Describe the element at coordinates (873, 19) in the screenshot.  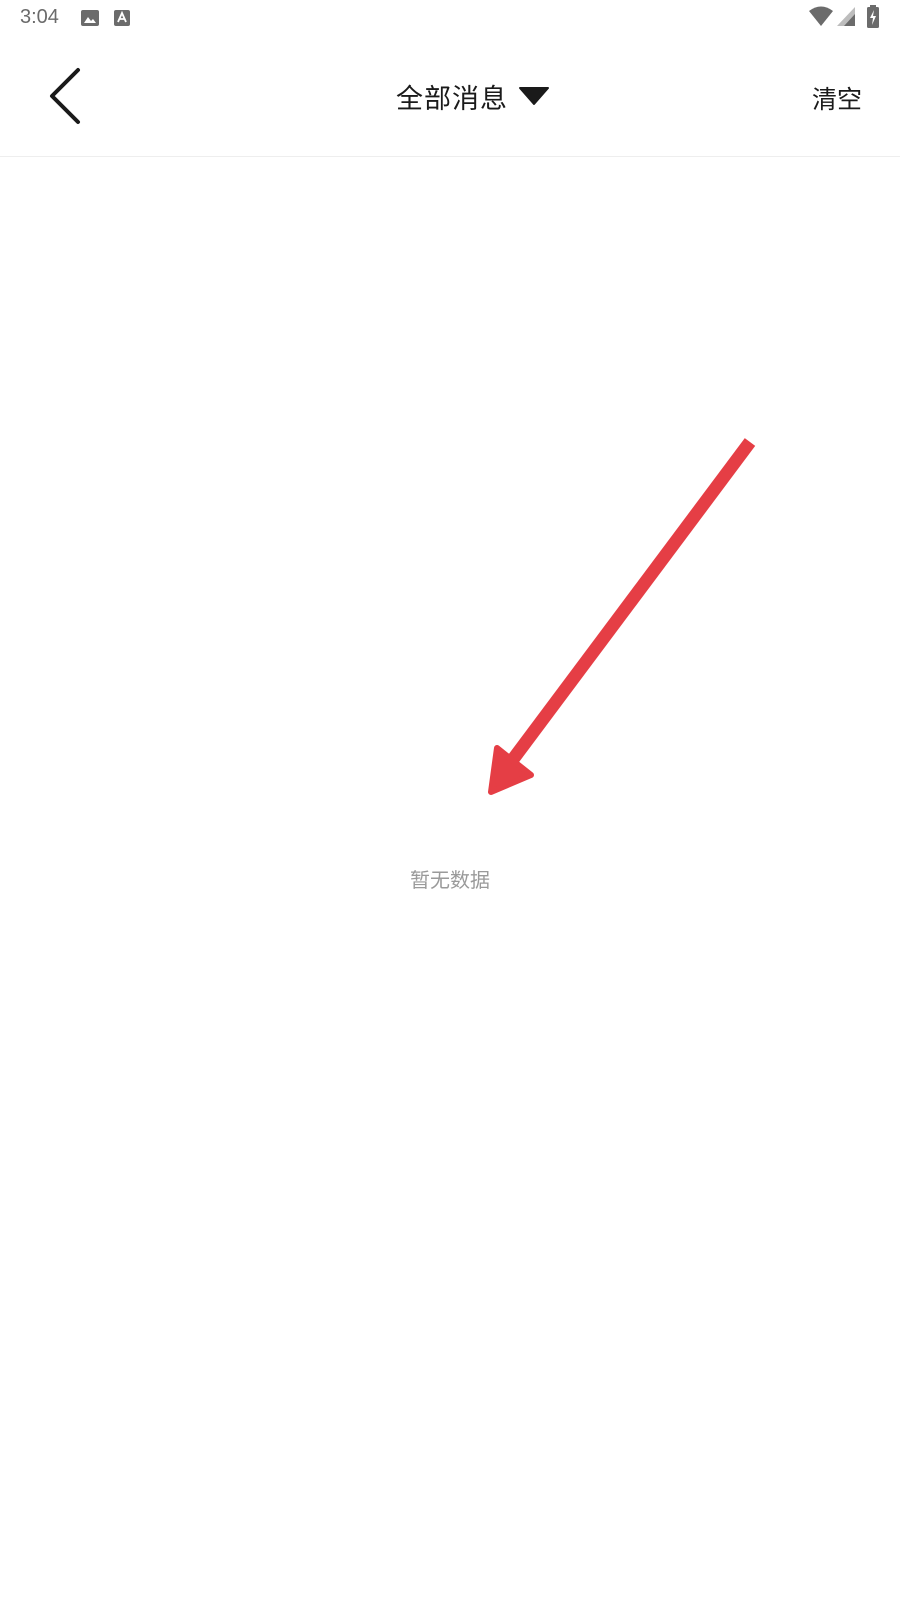
I see `battery-charging-icon` at that location.